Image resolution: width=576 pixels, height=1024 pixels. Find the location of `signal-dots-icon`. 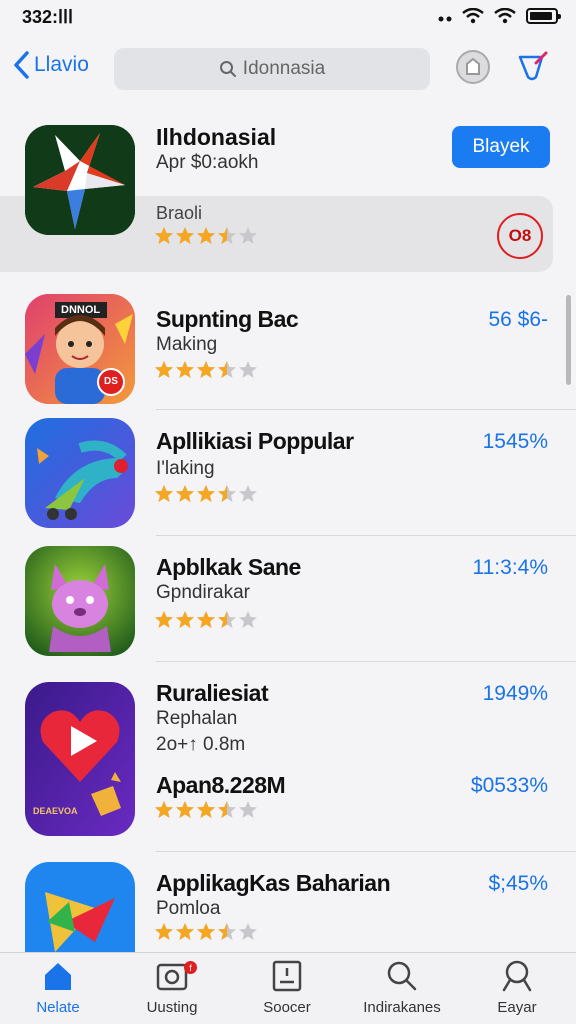

signal-dots-icon is located at coordinates (445, 19).